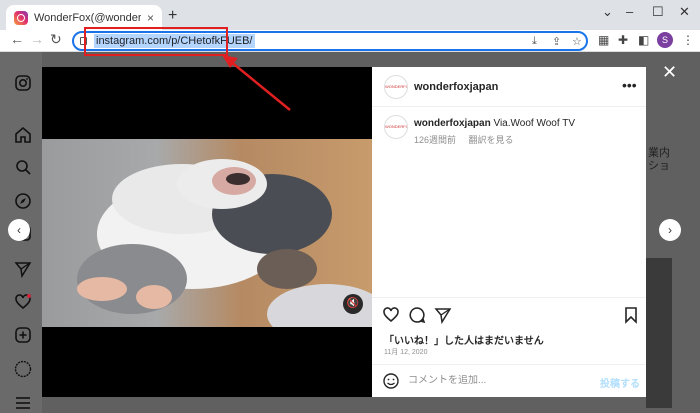 The image size is (700, 413). What do you see at coordinates (684, 12) in the screenshot?
I see `close-window-button: ✕` at bounding box center [684, 12].